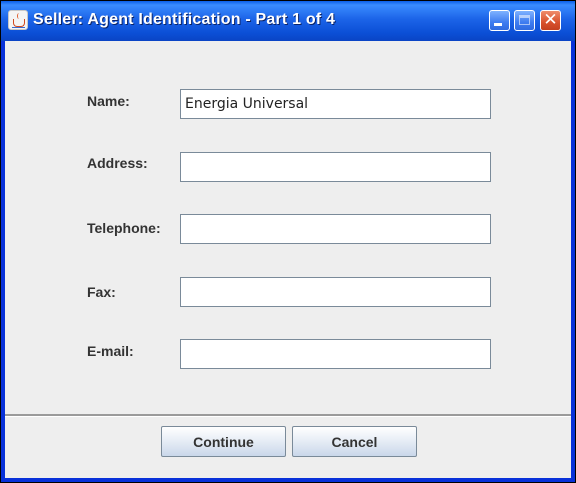  I want to click on address-field, so click(335, 167).